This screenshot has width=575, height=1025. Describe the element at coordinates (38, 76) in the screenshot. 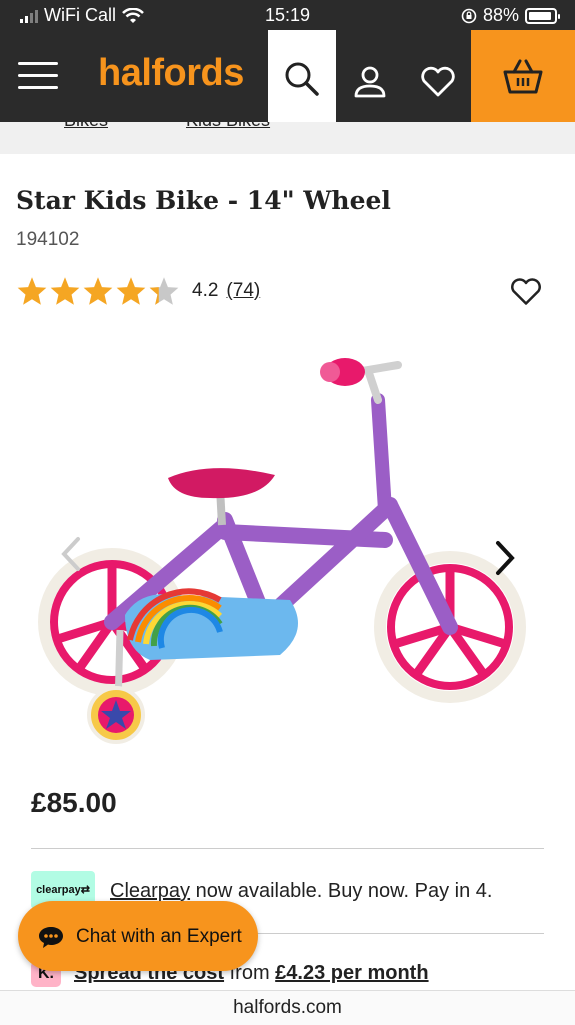

I see `menu-icon` at that location.